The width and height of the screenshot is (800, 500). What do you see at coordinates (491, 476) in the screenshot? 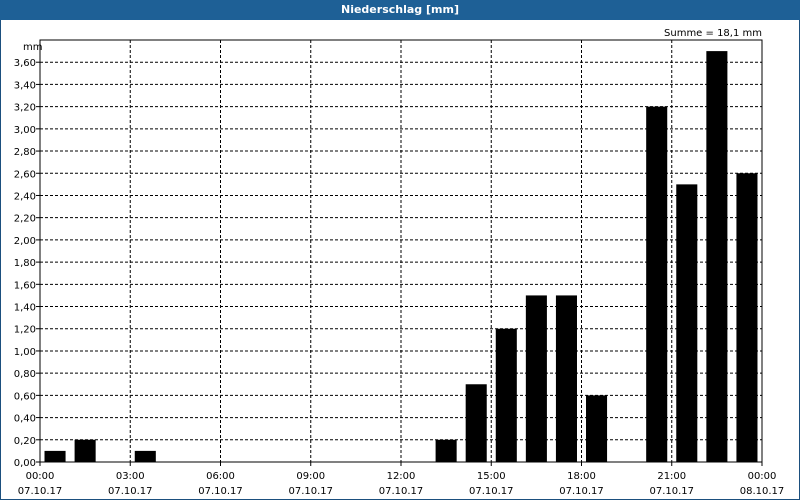
I see `x-tick-time-label: 15:00` at bounding box center [491, 476].